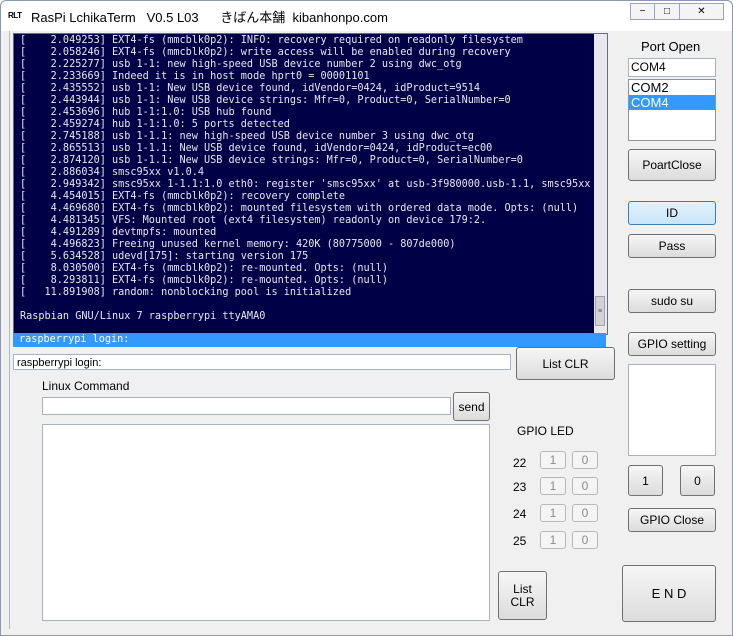 This screenshot has width=733, height=636. Describe the element at coordinates (522, 588) in the screenshot. I see `list-clr-small-label-1: List` at that location.